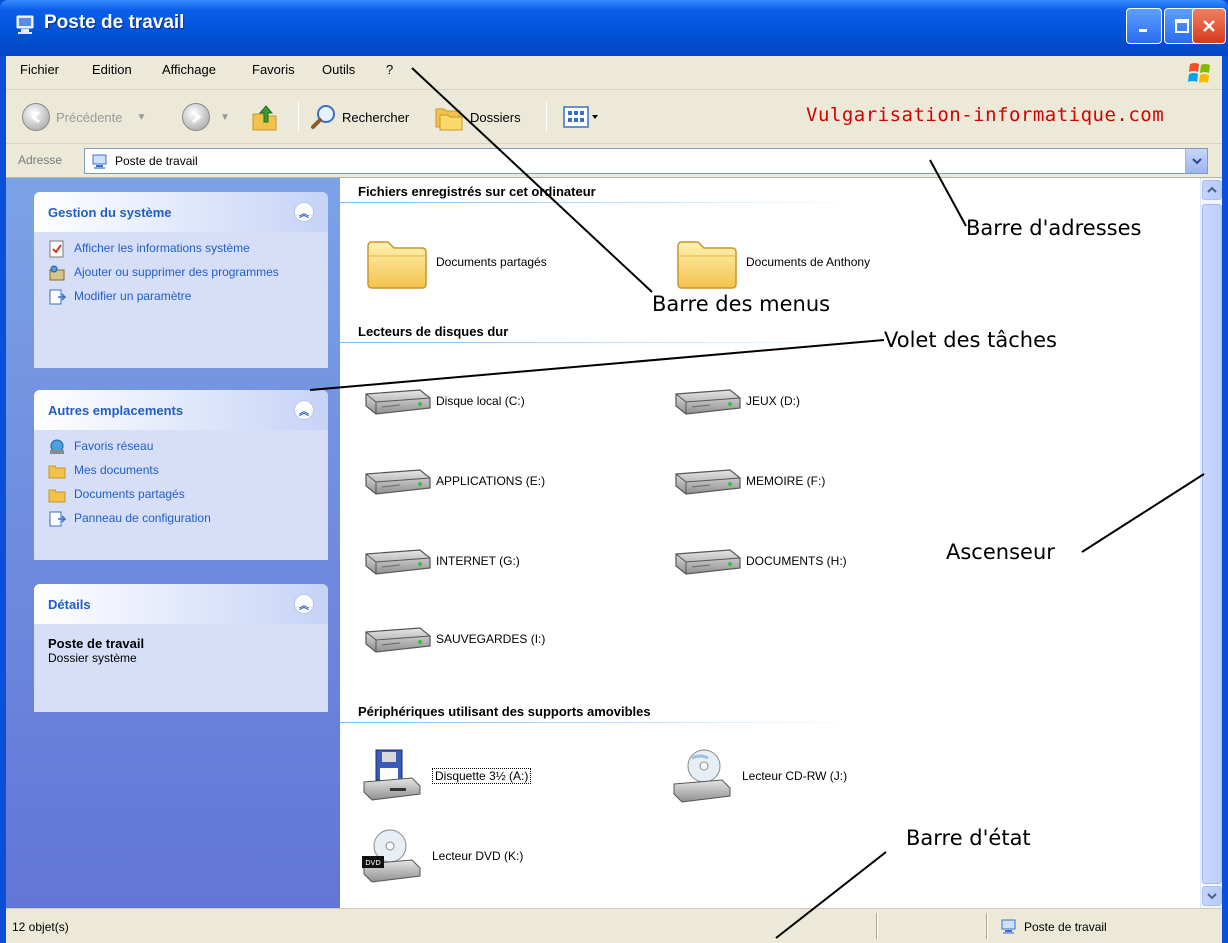 This screenshot has height=943, width=1228. What do you see at coordinates (57, 273) in the screenshot?
I see `add-remove-icon` at bounding box center [57, 273].